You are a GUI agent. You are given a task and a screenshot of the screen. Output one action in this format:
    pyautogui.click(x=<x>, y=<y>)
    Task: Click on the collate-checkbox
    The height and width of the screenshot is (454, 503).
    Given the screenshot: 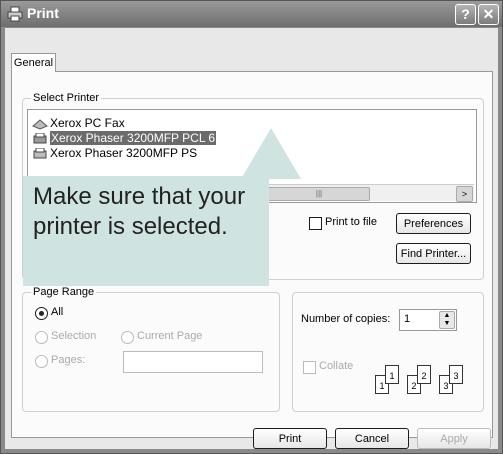 What is the action you would take?
    pyautogui.click(x=309, y=367)
    